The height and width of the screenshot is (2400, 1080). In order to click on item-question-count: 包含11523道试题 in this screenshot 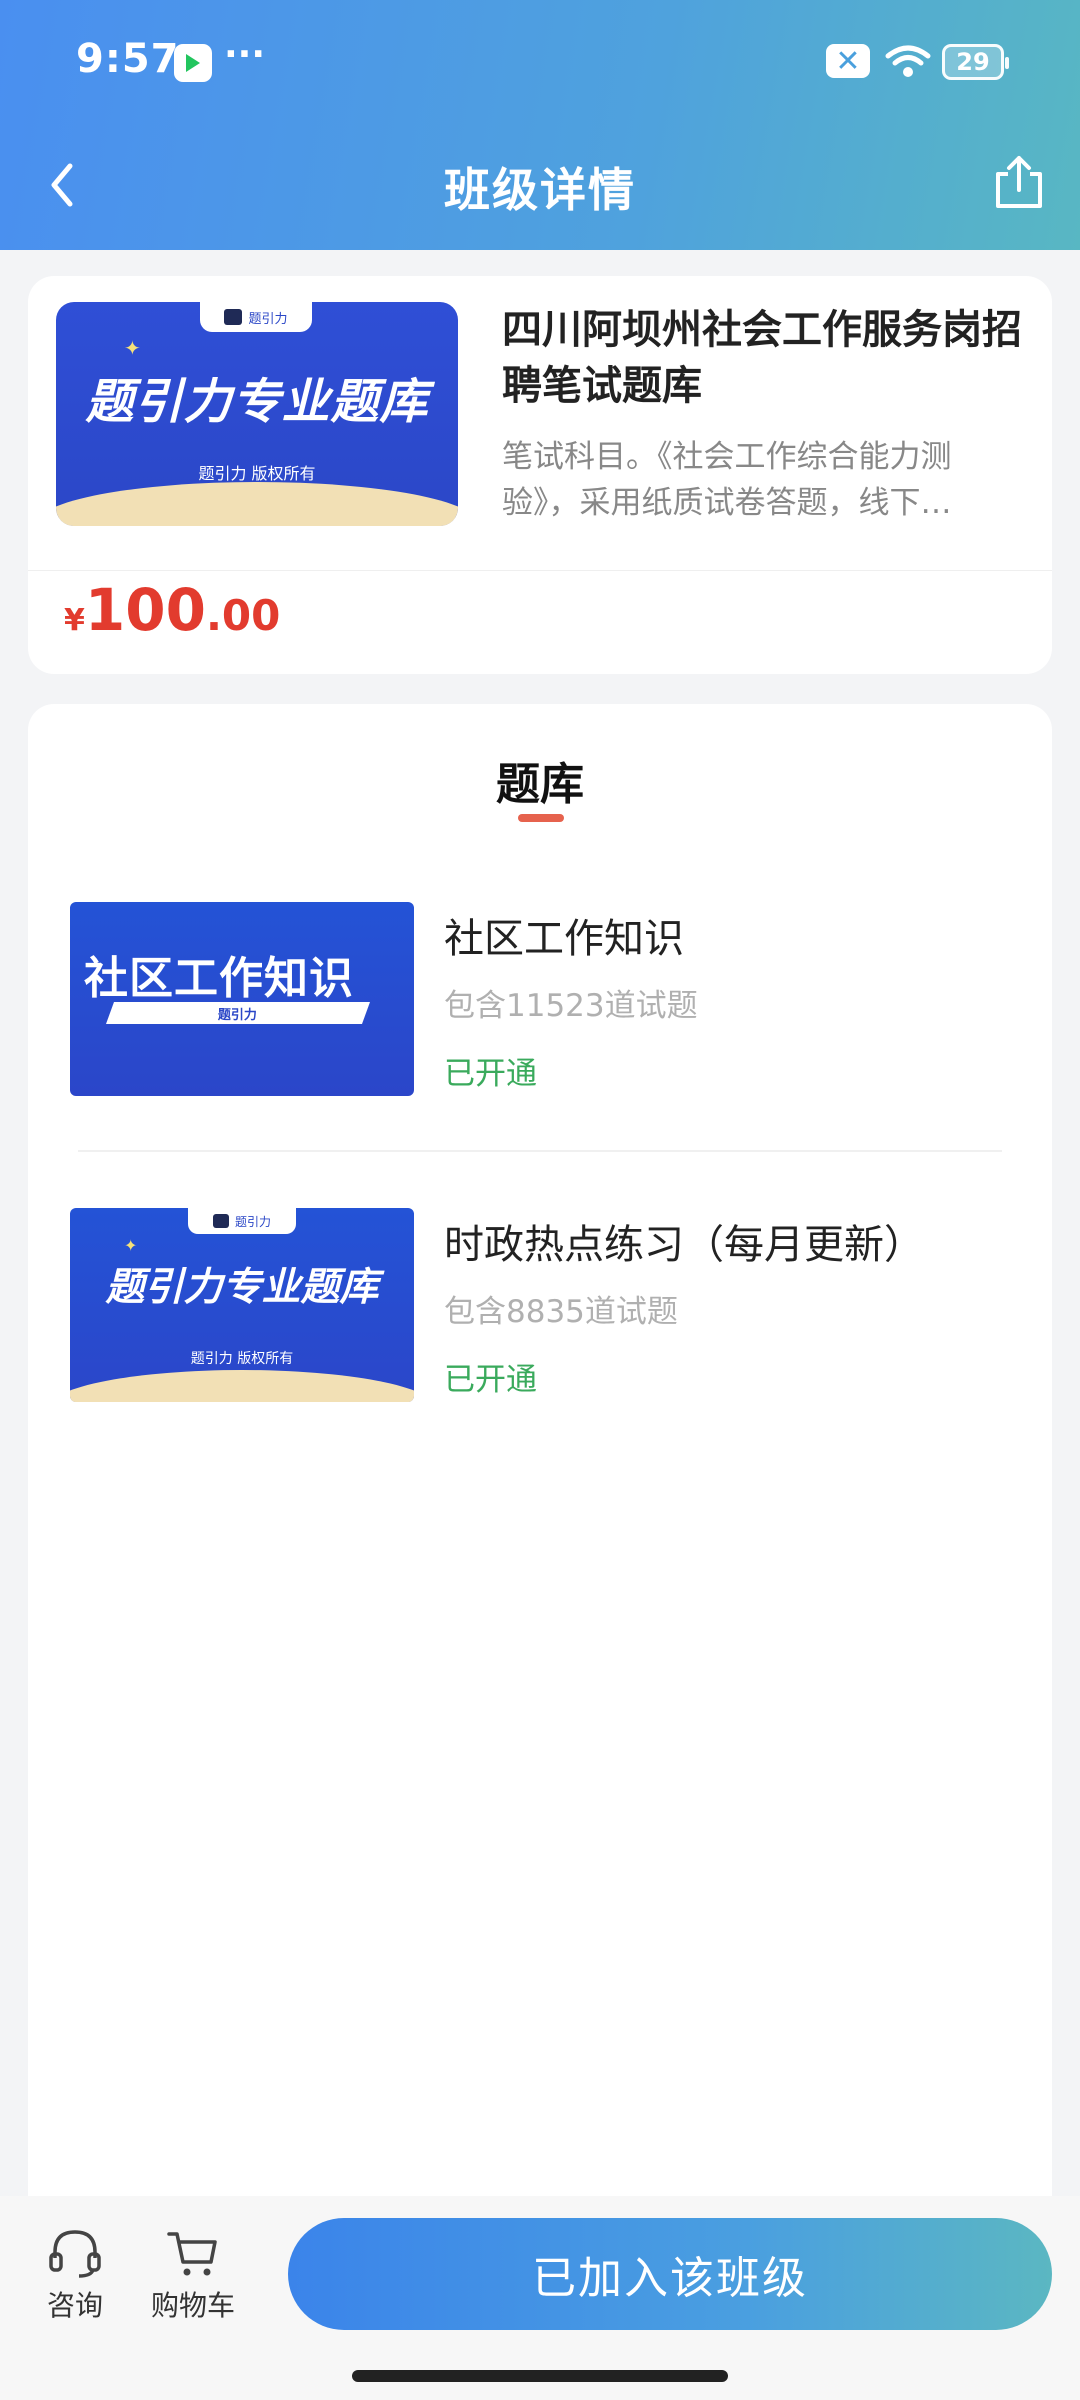, I will do `click(571, 1006)`.